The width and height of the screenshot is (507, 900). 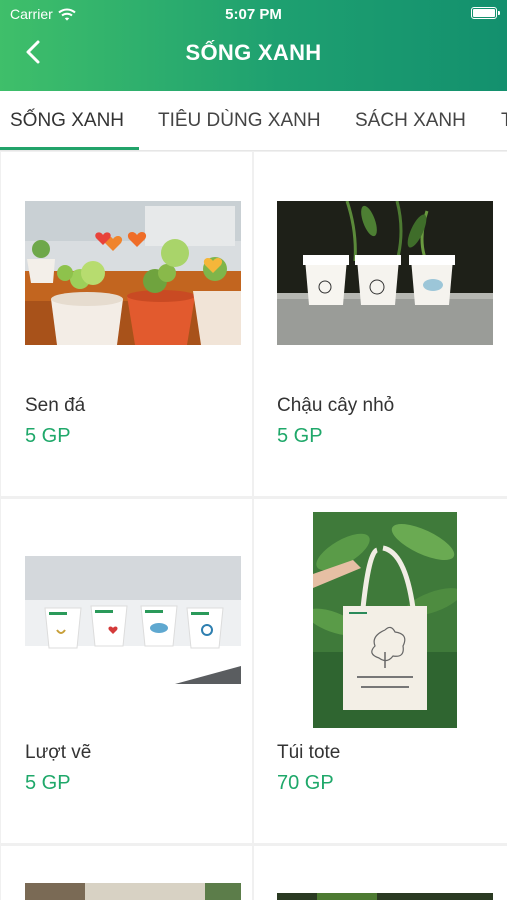 I want to click on header: Carrier 5:07 PM SỐNG XANH, so click(x=253, y=45).